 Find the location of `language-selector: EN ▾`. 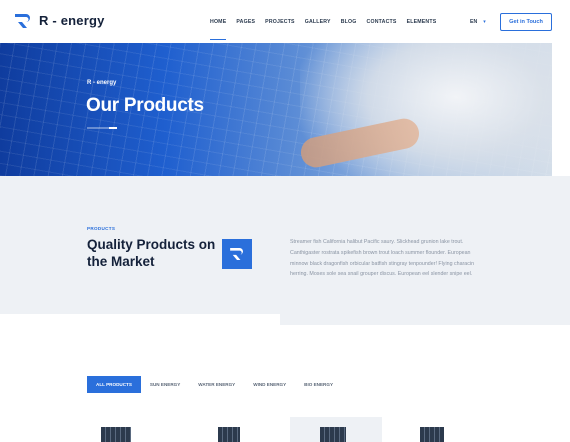

language-selector: EN ▾ is located at coordinates (478, 22).